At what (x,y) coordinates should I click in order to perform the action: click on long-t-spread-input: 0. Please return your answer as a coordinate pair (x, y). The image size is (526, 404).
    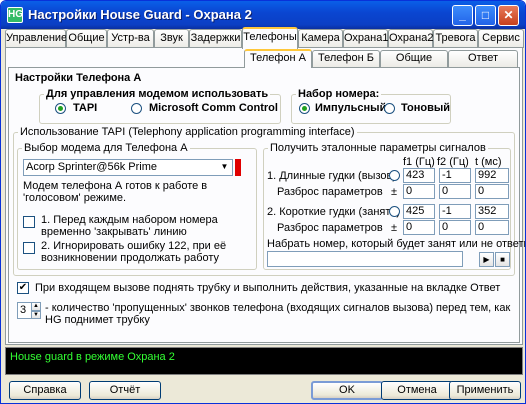
    Looking at the image, I should click on (492, 191).